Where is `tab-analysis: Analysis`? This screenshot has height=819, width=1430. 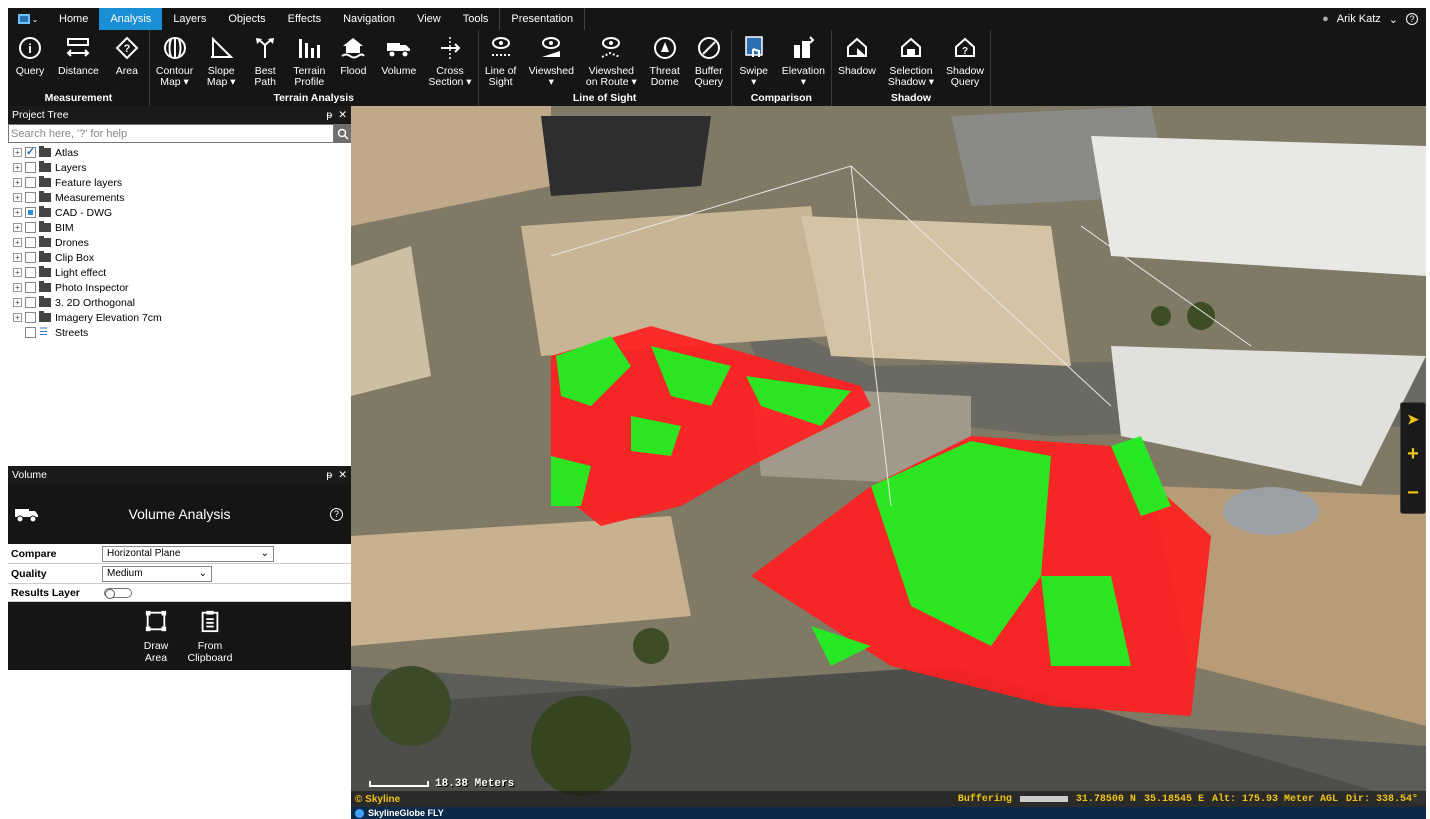 tab-analysis: Analysis is located at coordinates (131, 19).